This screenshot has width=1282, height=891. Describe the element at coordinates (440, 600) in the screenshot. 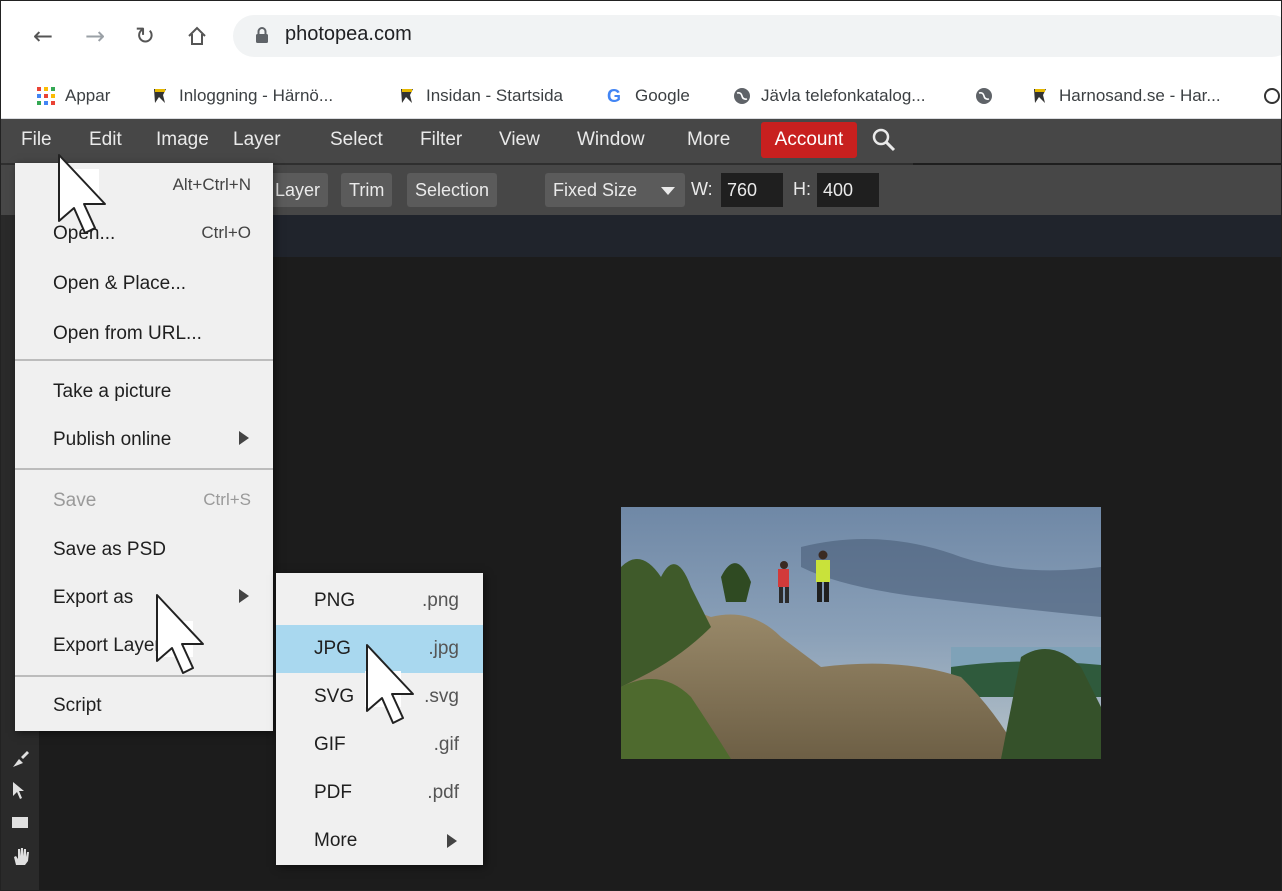

I see `export-extension: .png` at that location.